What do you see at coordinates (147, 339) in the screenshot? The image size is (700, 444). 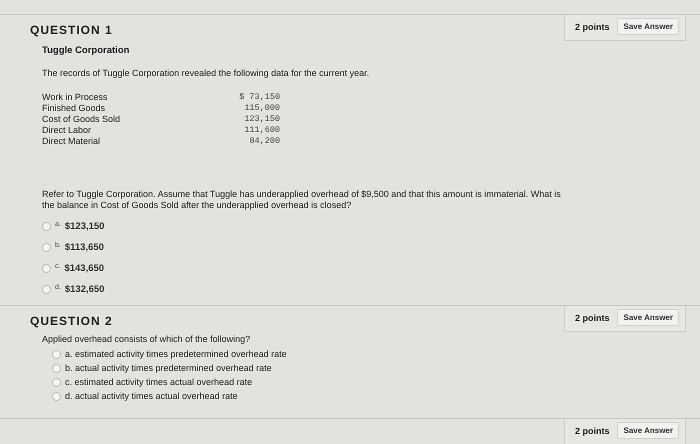 I see `question-prompt: Applied overhead consists of which of the following?` at bounding box center [147, 339].